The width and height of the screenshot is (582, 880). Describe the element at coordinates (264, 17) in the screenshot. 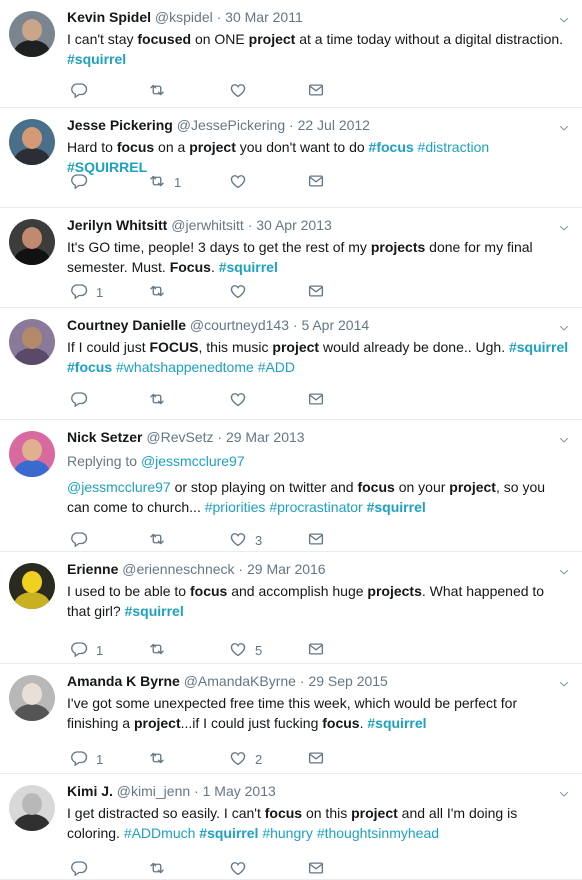

I see `tweet-date: 30 Mar 2011` at that location.